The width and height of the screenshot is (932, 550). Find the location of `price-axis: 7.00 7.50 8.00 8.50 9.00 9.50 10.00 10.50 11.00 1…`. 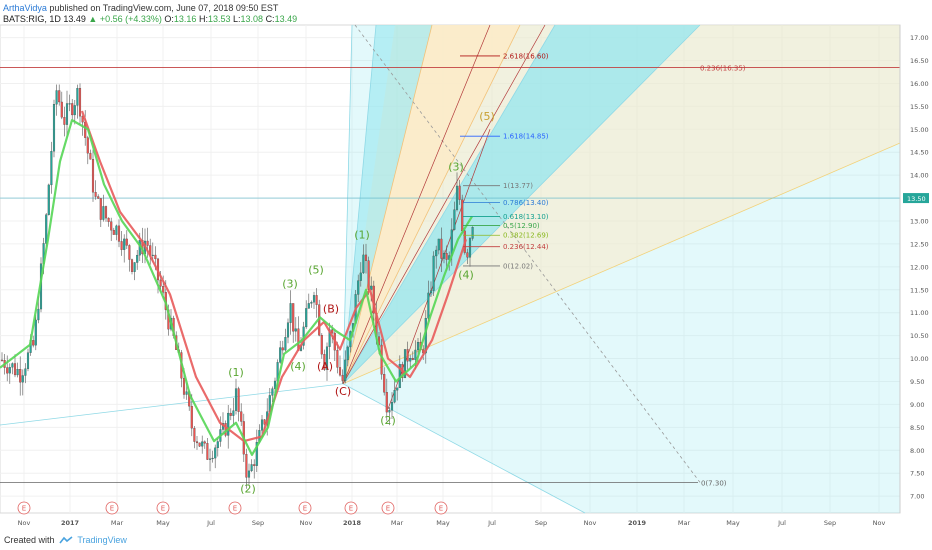

price-axis: 7.00 7.50 8.00 8.50 9.00 9.50 10.00 10.50 11.00 1… is located at coordinates (914, 269).